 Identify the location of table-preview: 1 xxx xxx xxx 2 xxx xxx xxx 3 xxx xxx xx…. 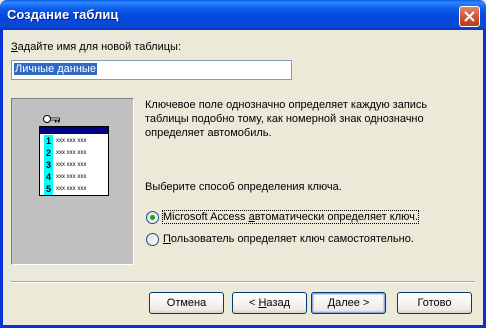
(74, 161).